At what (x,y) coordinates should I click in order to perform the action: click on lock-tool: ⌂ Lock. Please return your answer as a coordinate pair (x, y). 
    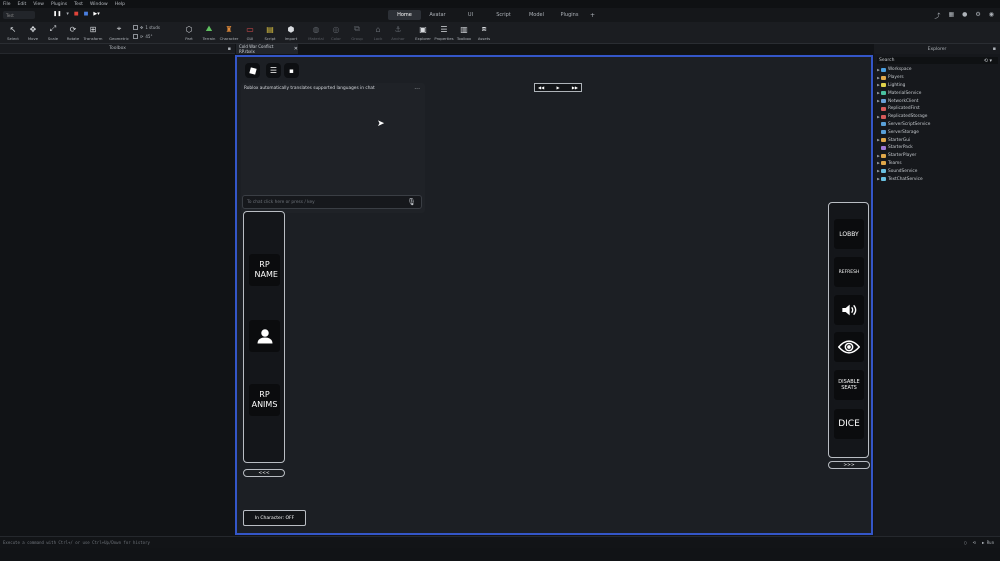
    Looking at the image, I should click on (378, 33).